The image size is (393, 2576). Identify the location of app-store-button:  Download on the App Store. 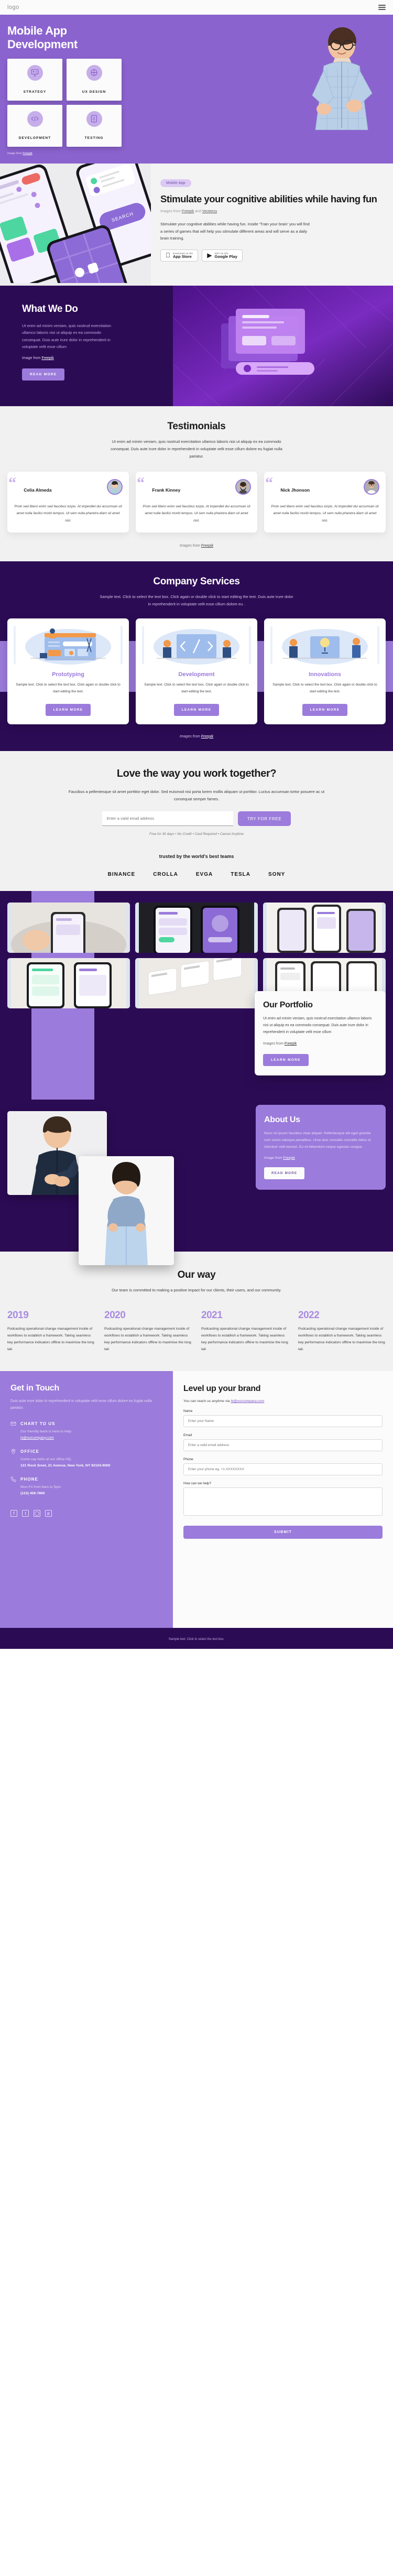
(179, 255).